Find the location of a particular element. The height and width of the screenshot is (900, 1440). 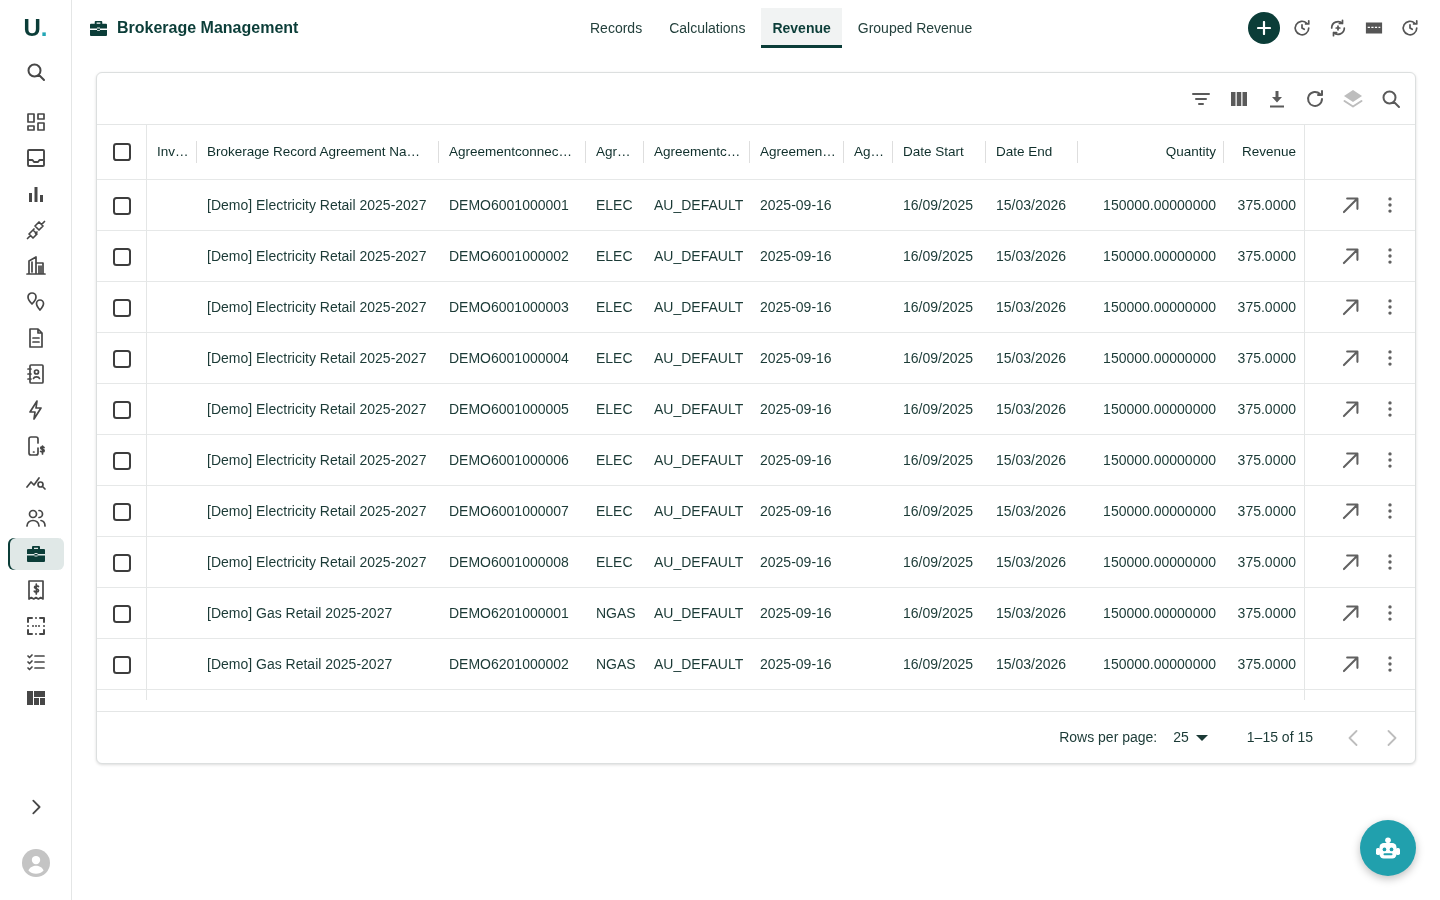

add-button is located at coordinates (1264, 28).